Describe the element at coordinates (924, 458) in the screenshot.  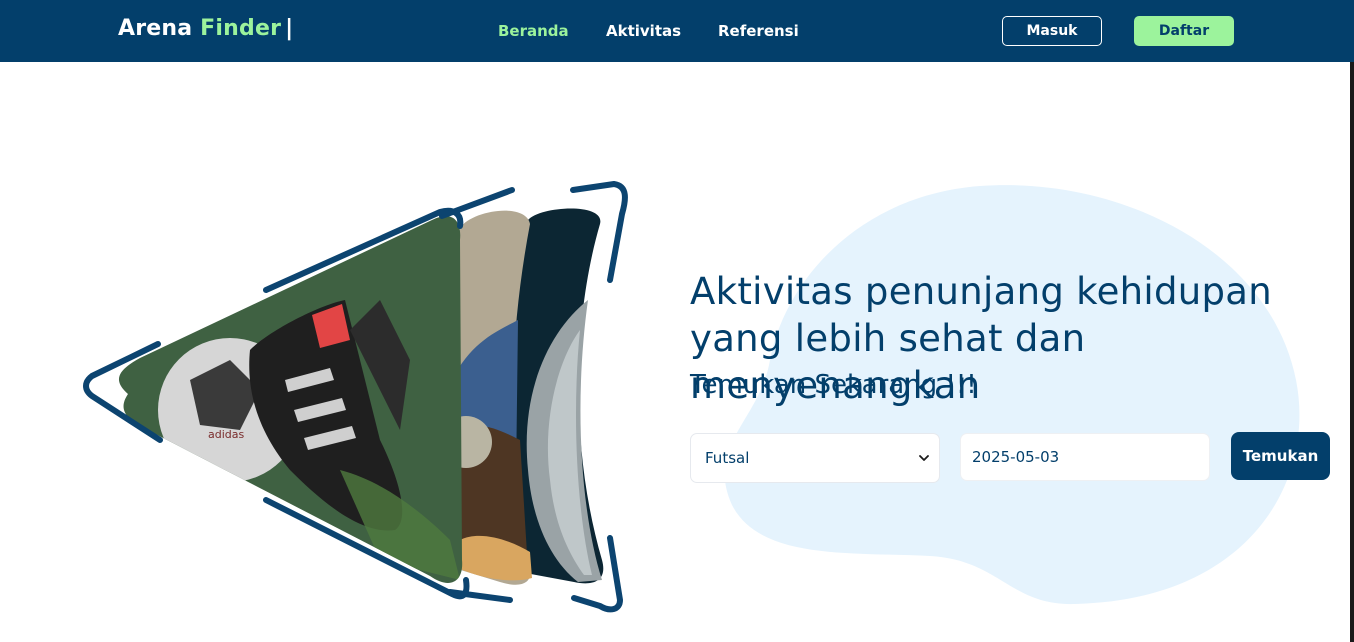
I see `chevron-down-icon` at that location.